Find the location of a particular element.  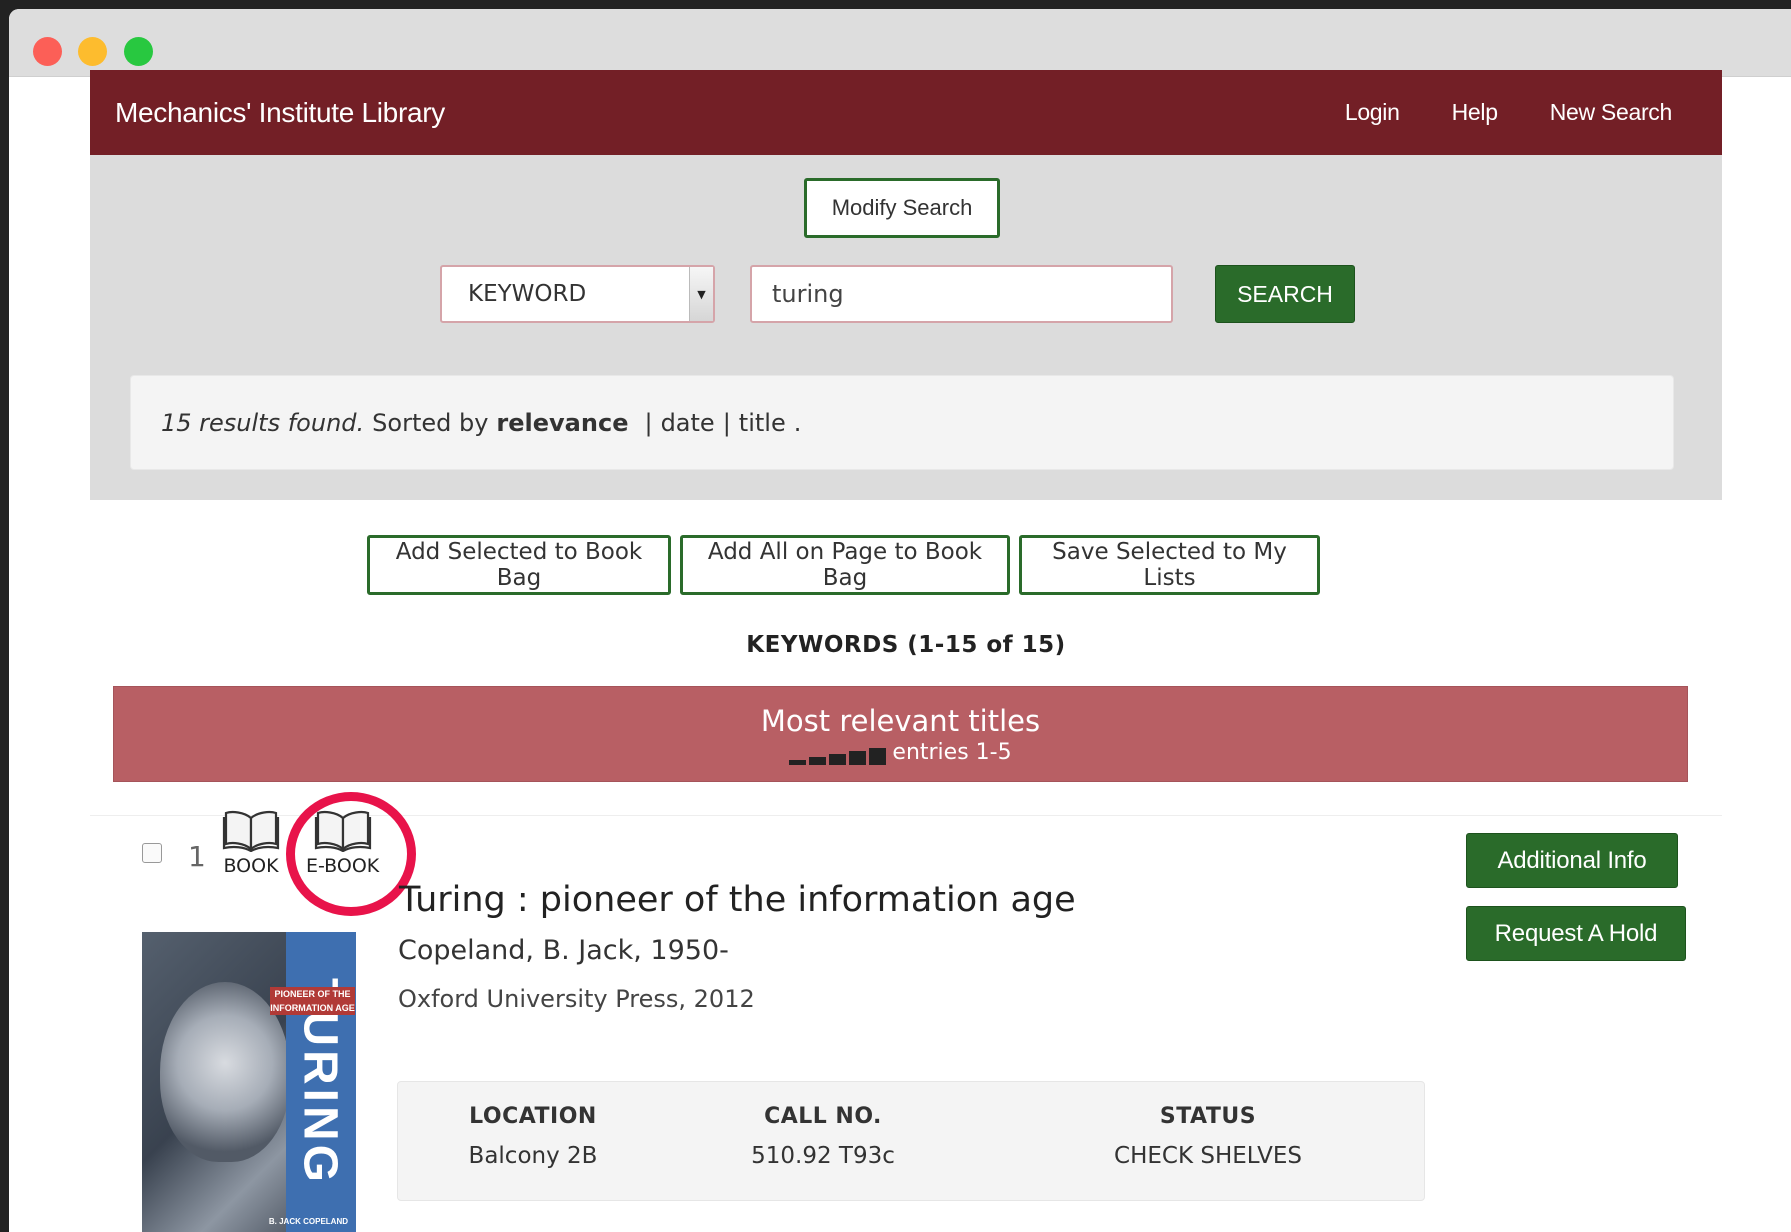

relevance-entries: entries 1-5 is located at coordinates (900, 752).